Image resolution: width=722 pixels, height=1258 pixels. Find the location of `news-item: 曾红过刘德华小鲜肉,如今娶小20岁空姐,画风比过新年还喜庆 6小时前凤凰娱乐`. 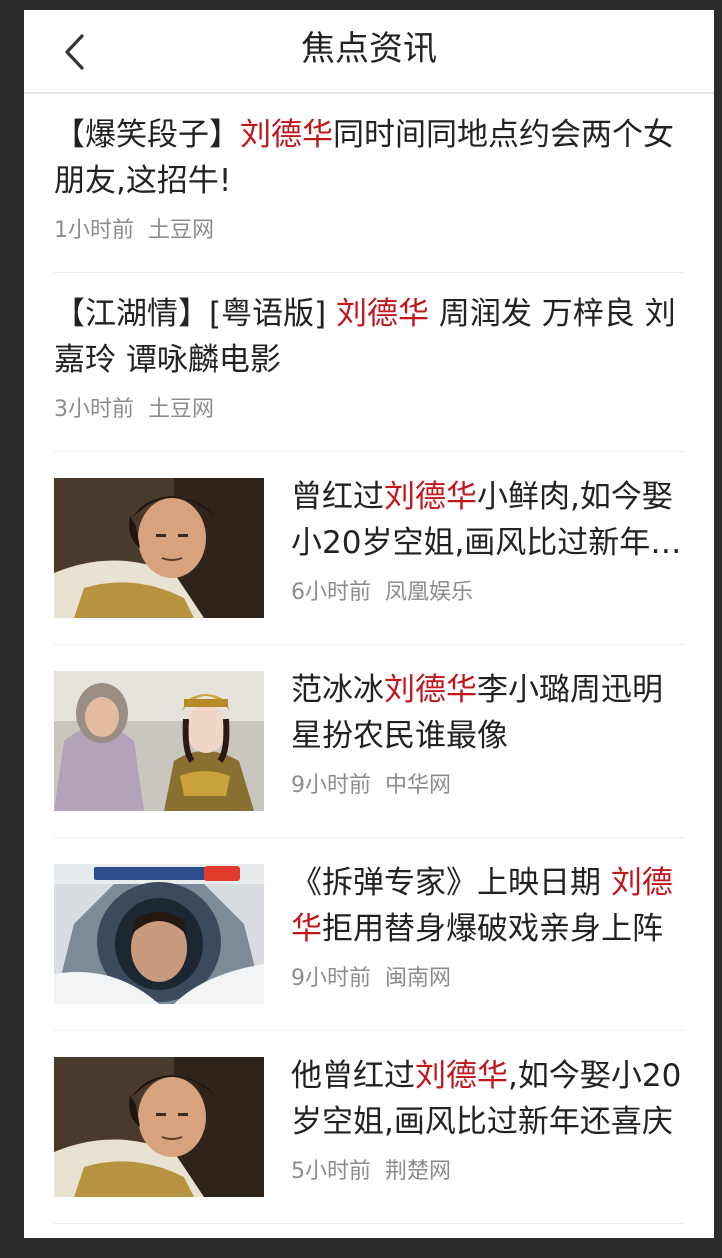

news-item: 曾红过刘德华小鲜肉,如今娶小20岁空姐,画风比过新年还喜庆 6小时前凤凰娱乐 is located at coordinates (369, 548).